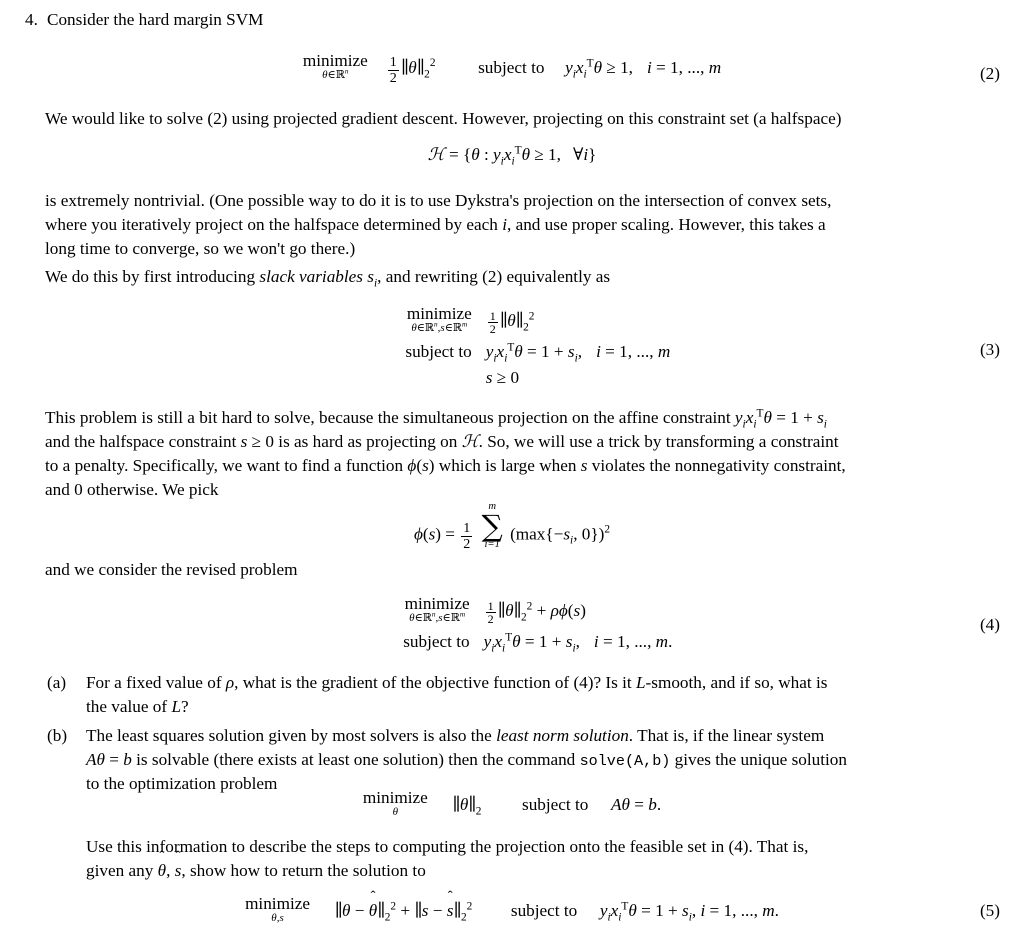 Image resolution: width=1024 pixels, height=951 pixels. What do you see at coordinates (155, 19) in the screenshot?
I see `problem-title: Consider the hard margin SVM` at bounding box center [155, 19].